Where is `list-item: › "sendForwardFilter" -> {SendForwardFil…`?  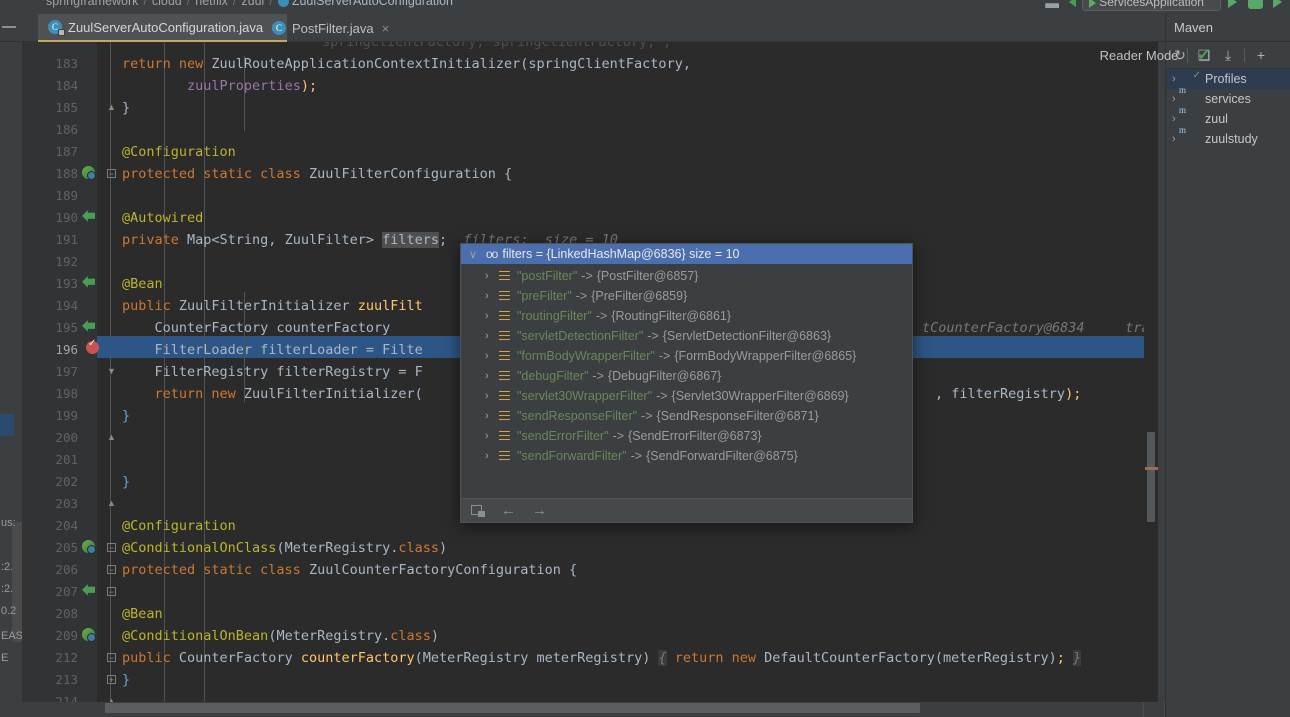 list-item: › "sendForwardFilter" -> {SendForwardFil… is located at coordinates (686, 456).